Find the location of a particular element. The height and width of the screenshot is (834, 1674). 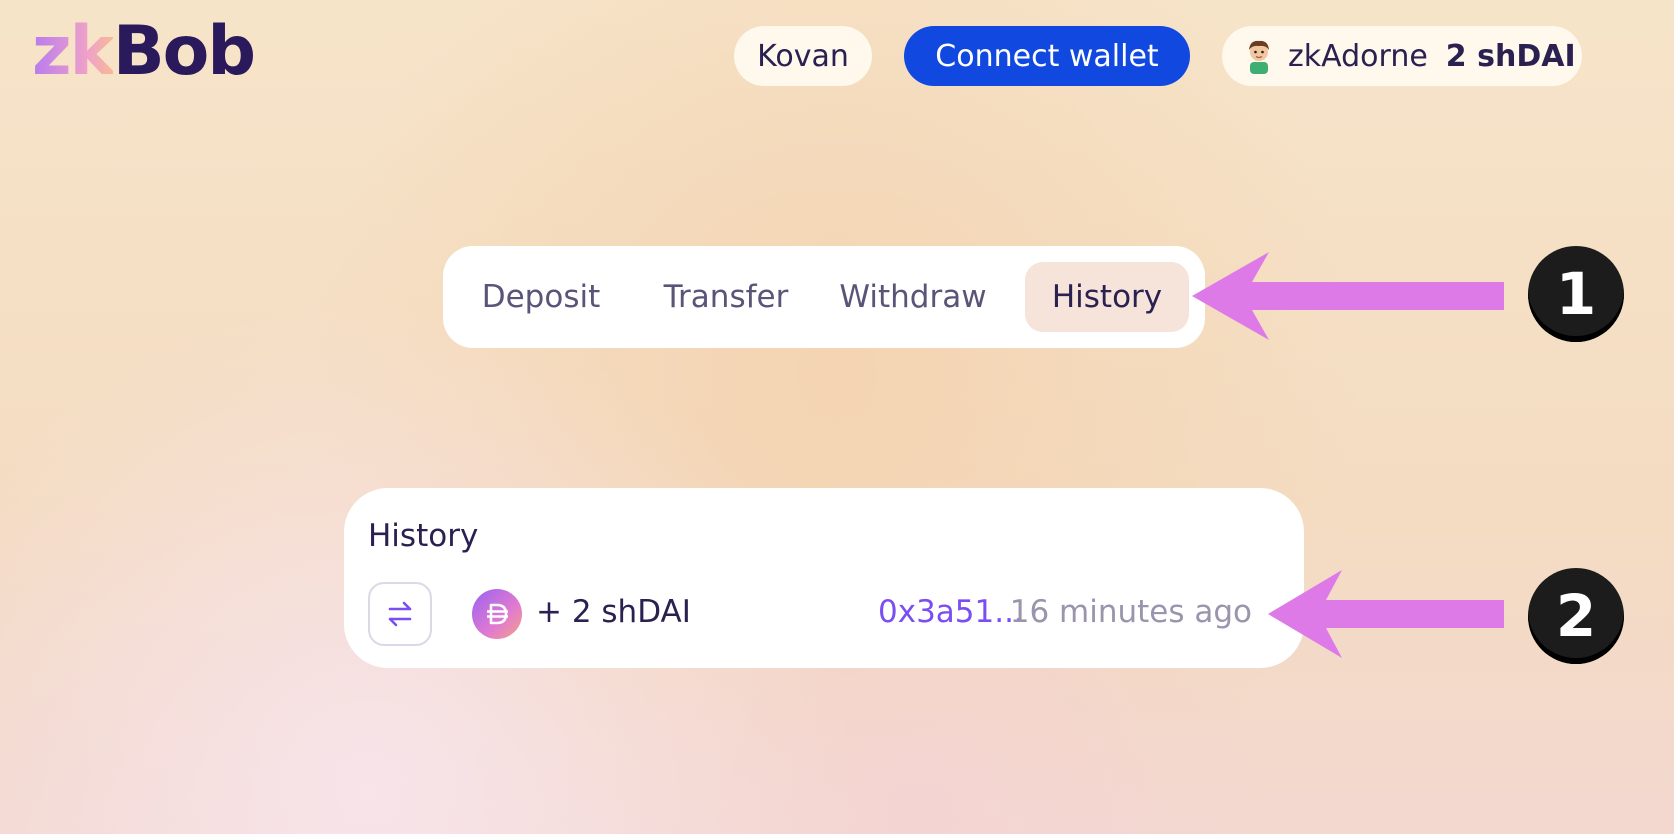

logo-zk-text: zk is located at coordinates (73, 51).